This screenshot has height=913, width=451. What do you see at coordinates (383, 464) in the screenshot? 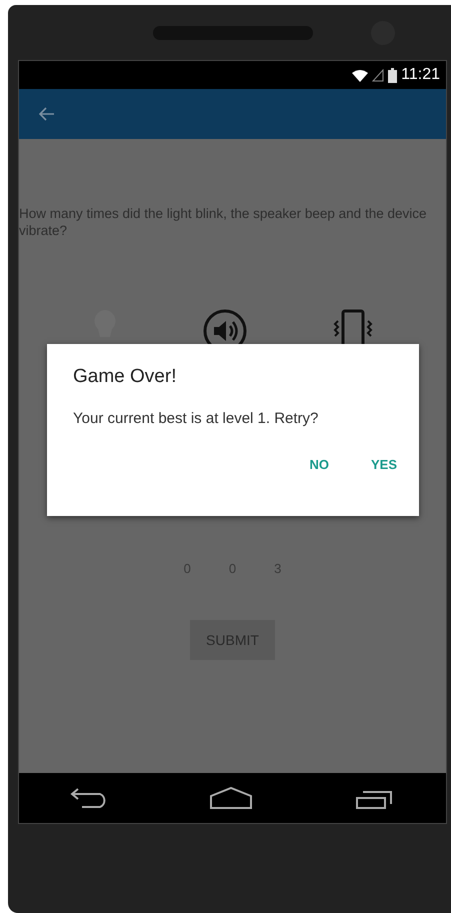
I see `dialog-button: YES` at bounding box center [383, 464].